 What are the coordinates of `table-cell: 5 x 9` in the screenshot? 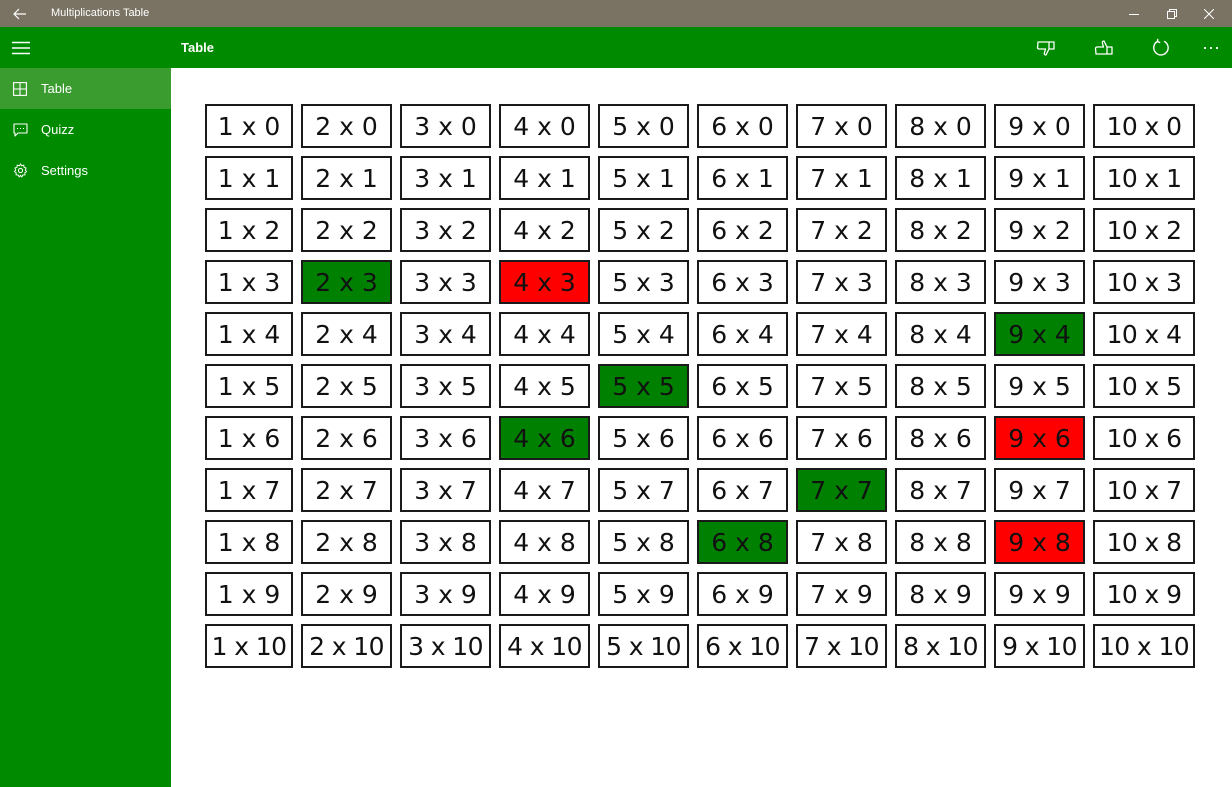 It's located at (643, 594).